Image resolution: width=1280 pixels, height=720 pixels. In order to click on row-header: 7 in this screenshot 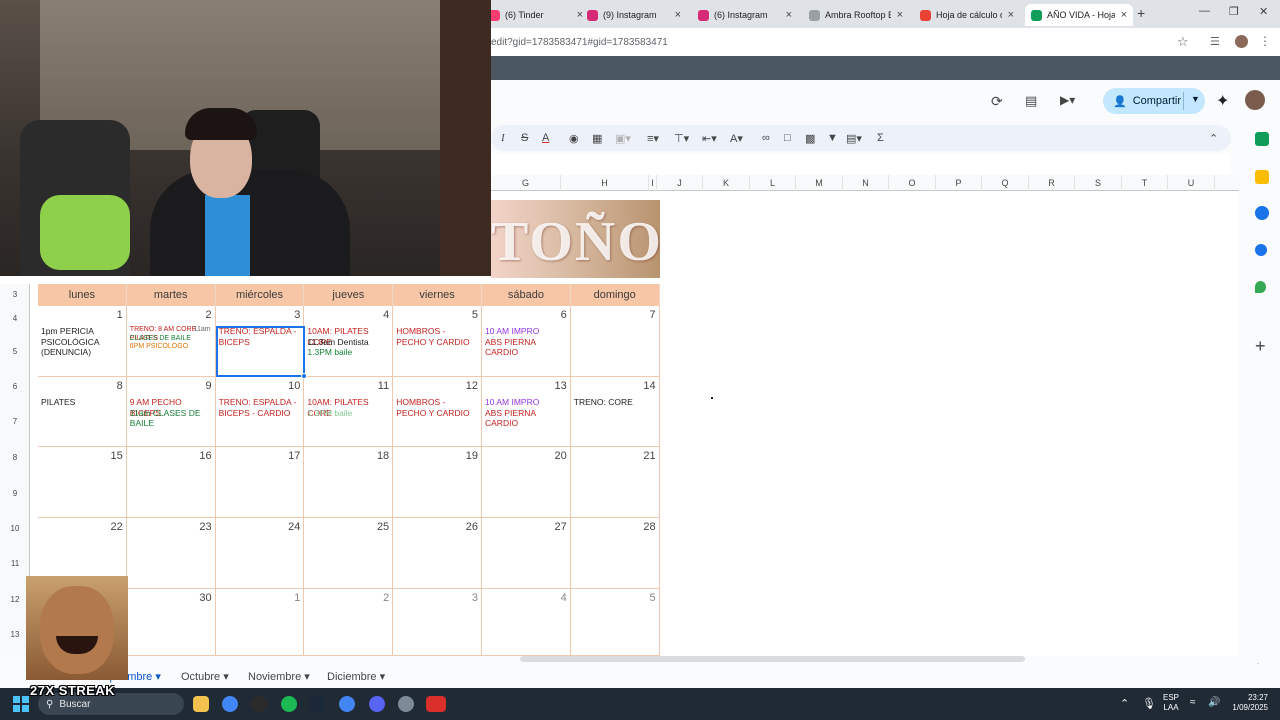, I will do `click(15, 421)`.